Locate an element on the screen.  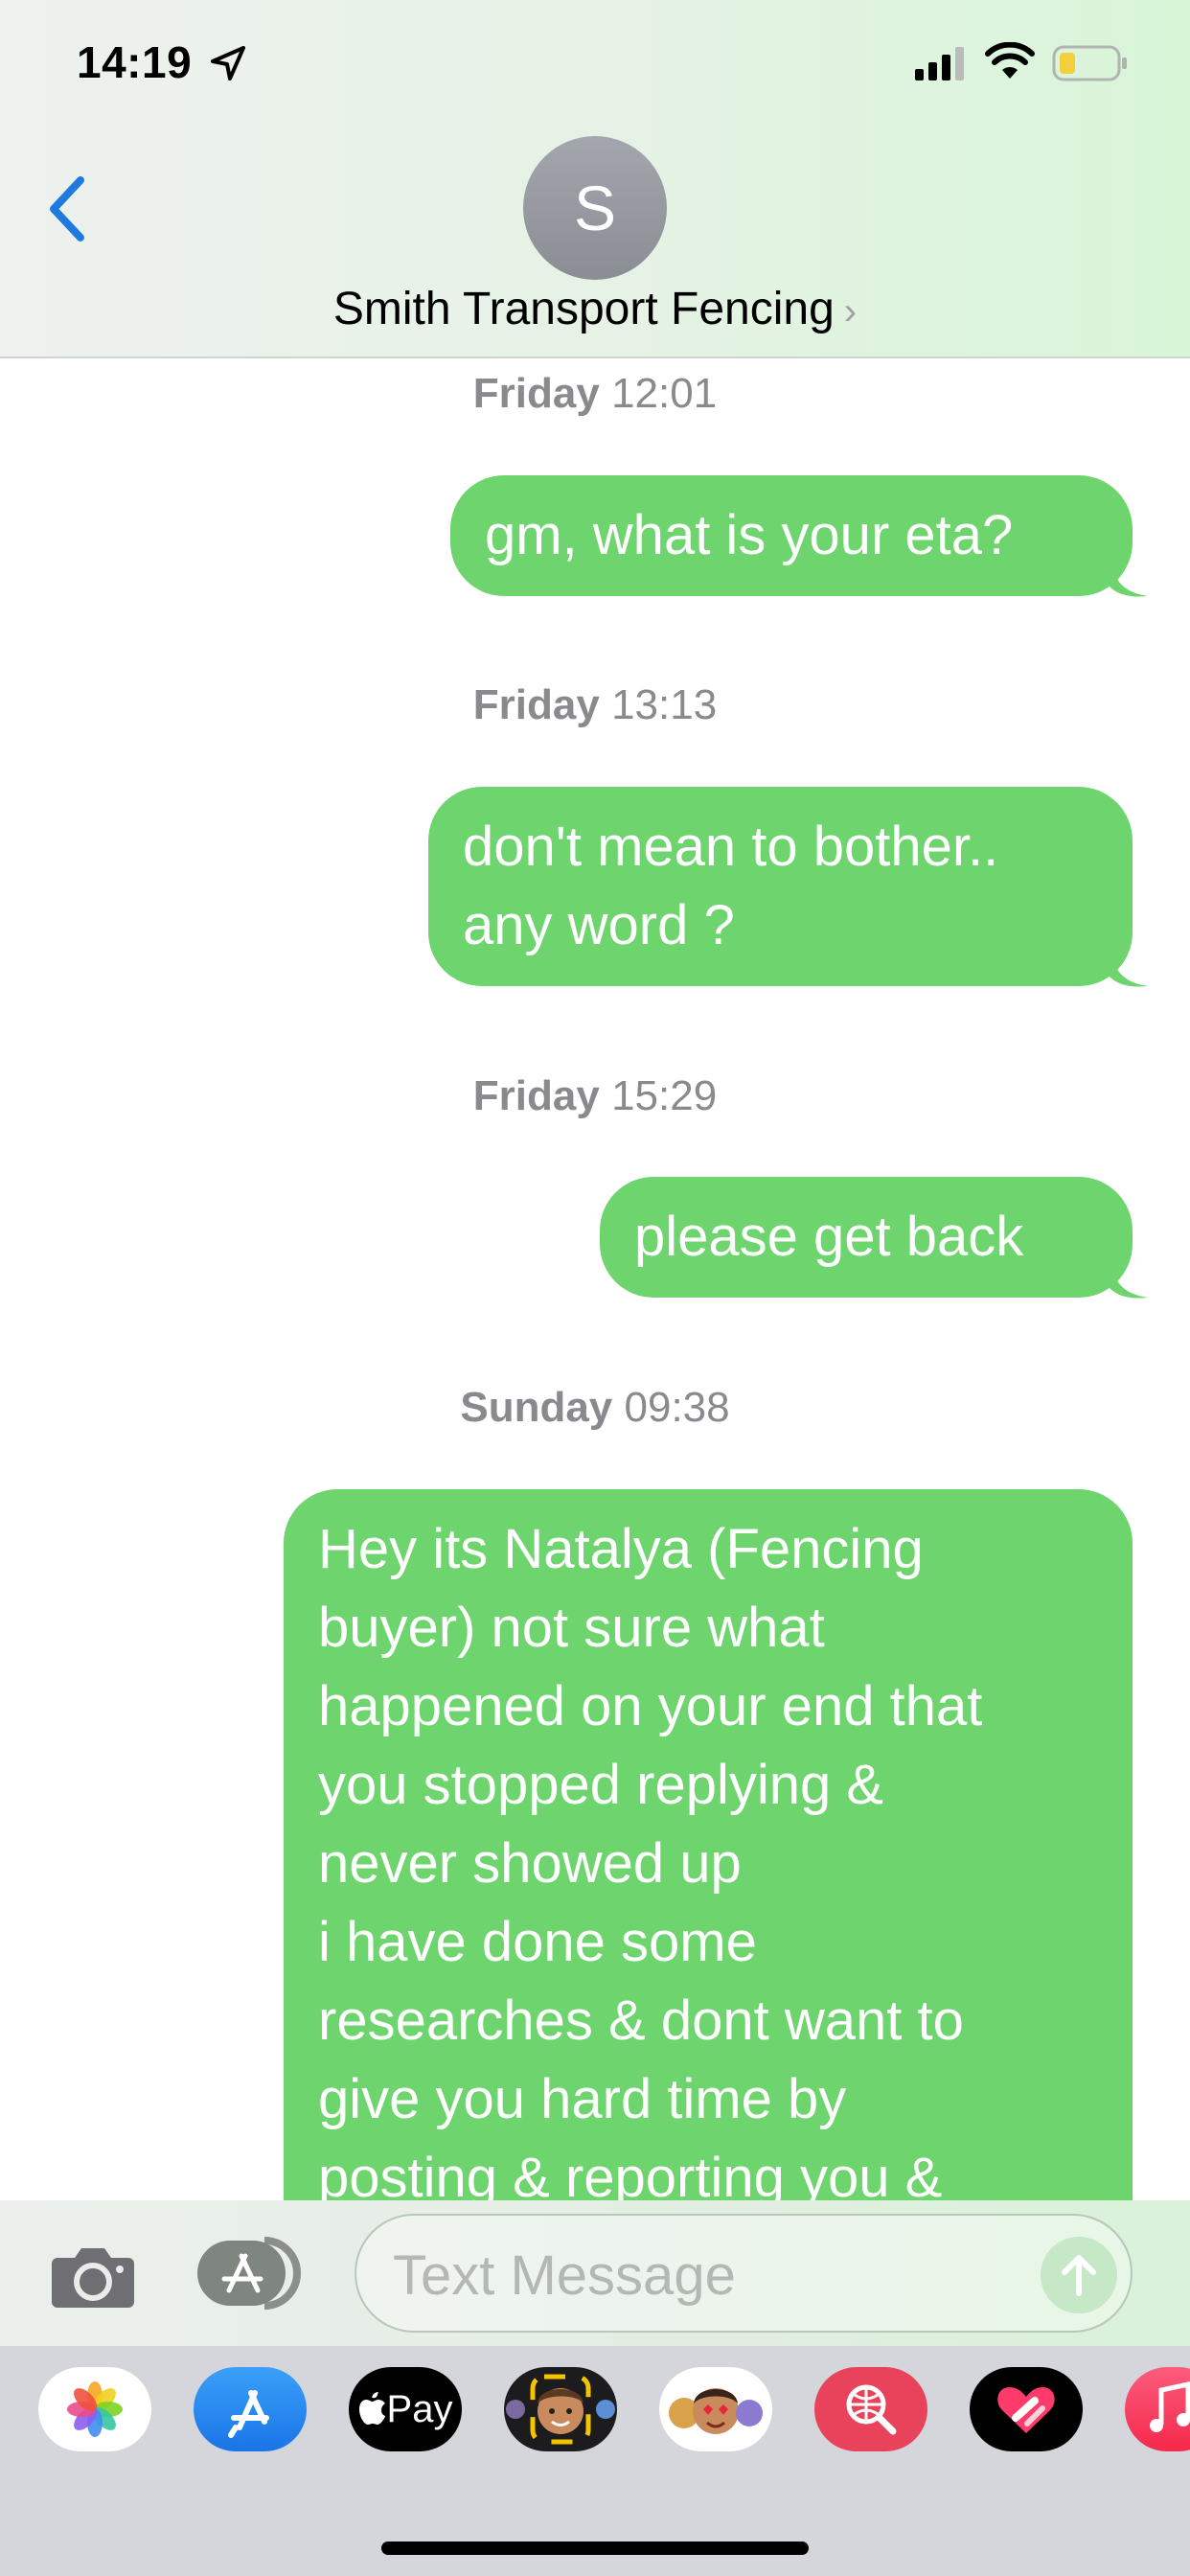
music-icon is located at coordinates (1170, 2406).